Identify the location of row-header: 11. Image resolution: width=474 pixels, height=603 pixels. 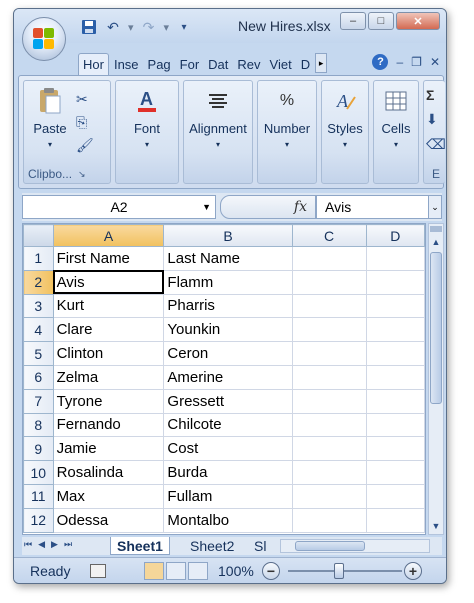
(38, 496).